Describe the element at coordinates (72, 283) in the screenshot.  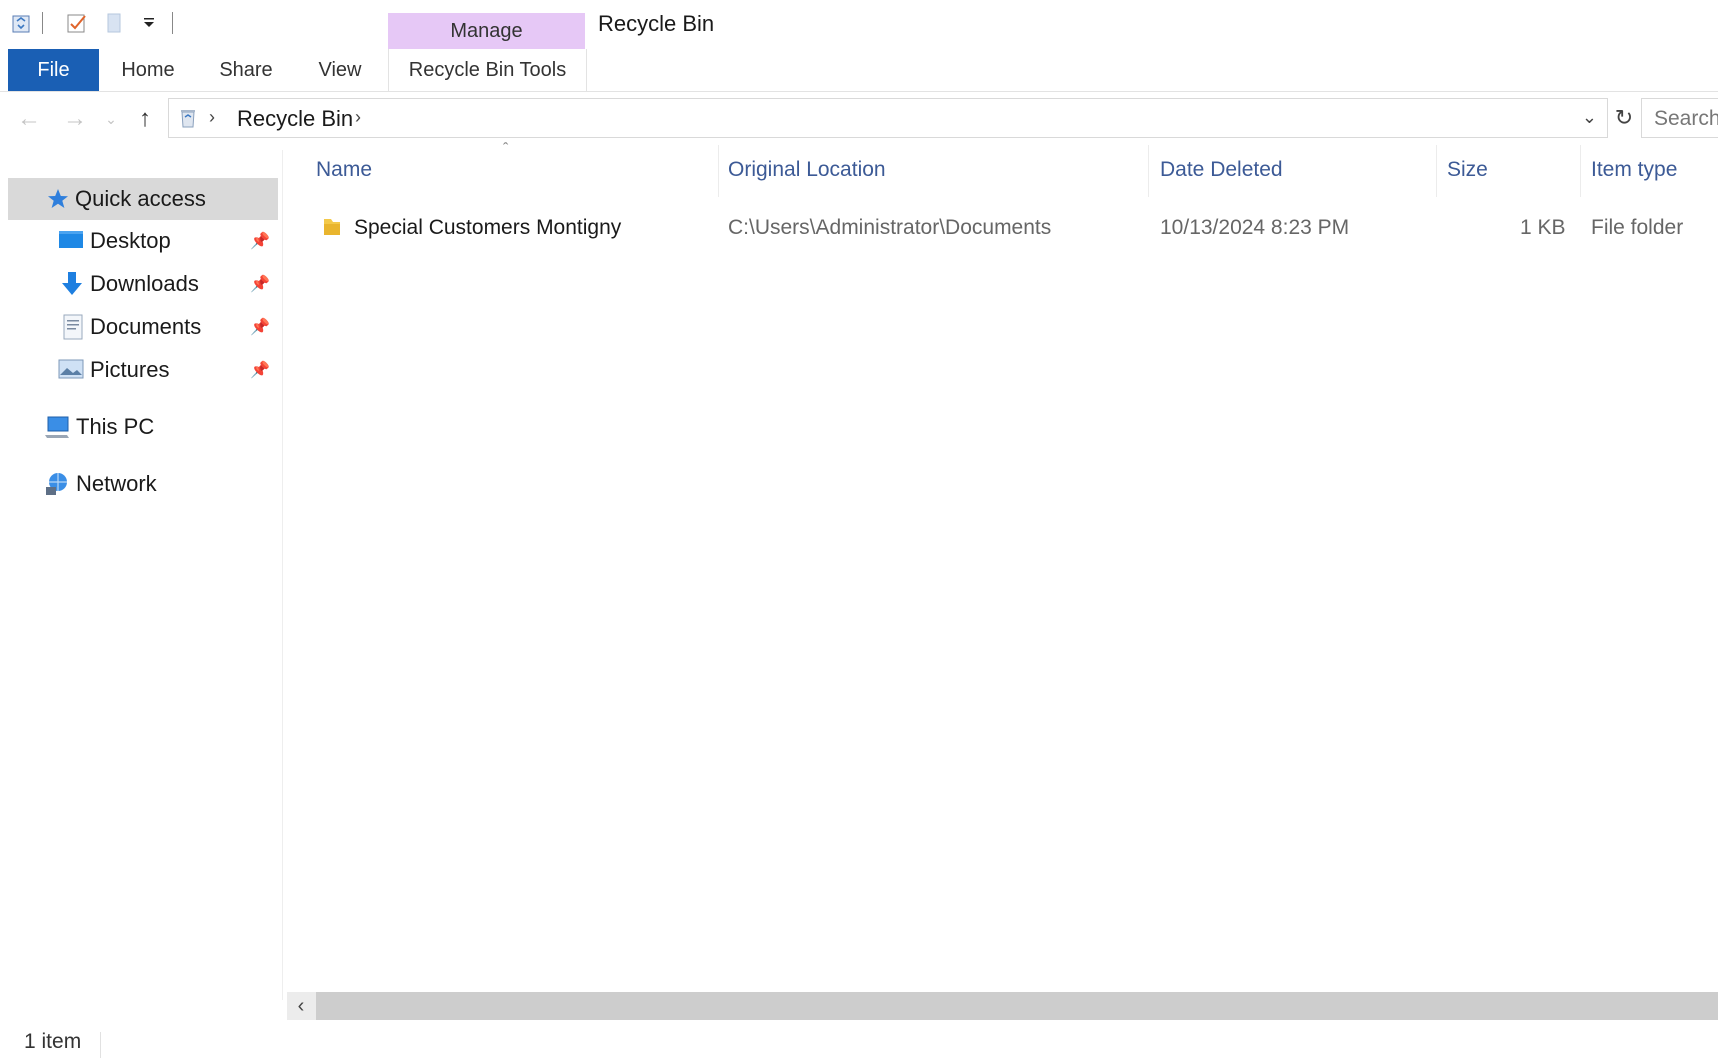
I see `download-arrow-icon` at that location.